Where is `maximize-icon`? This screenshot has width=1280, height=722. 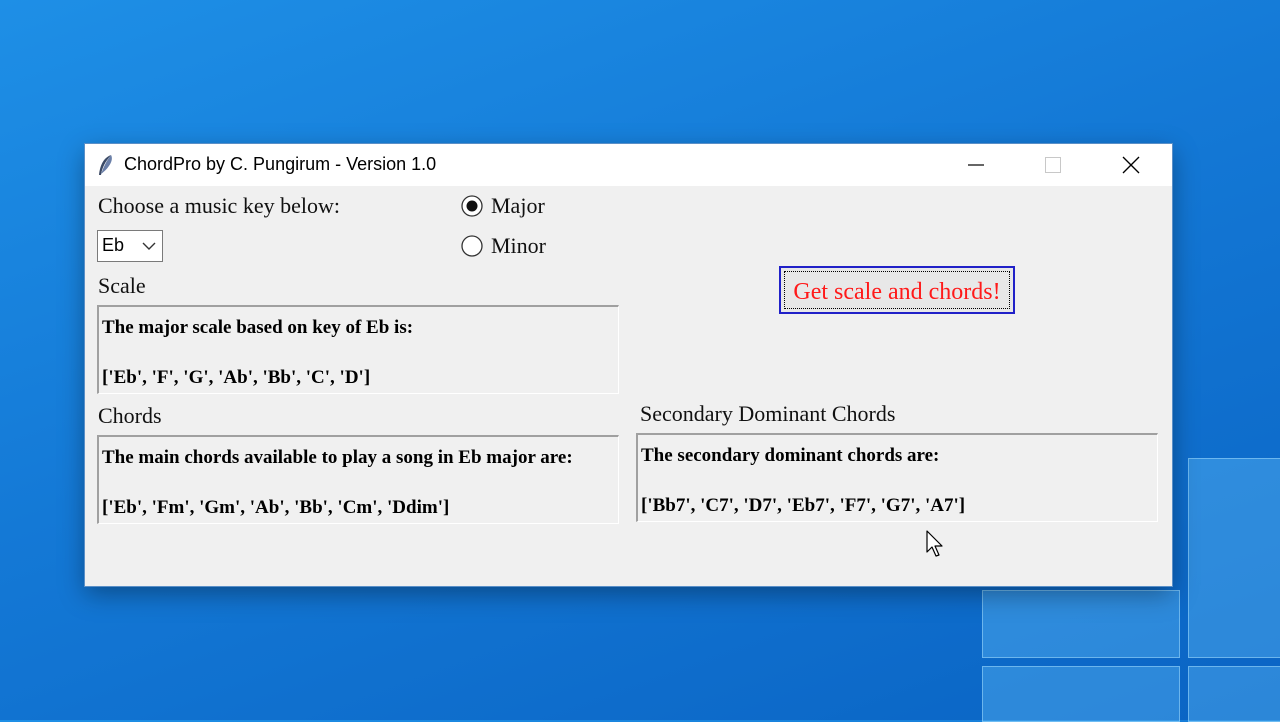
maximize-icon is located at coordinates (1053, 165).